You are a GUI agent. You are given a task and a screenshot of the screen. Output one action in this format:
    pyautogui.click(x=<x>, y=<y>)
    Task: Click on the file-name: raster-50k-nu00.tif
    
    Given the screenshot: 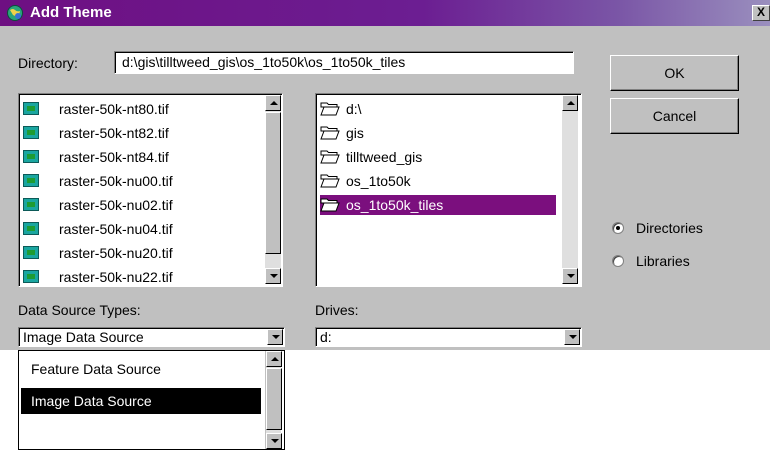 What is the action you would take?
    pyautogui.click(x=116, y=181)
    